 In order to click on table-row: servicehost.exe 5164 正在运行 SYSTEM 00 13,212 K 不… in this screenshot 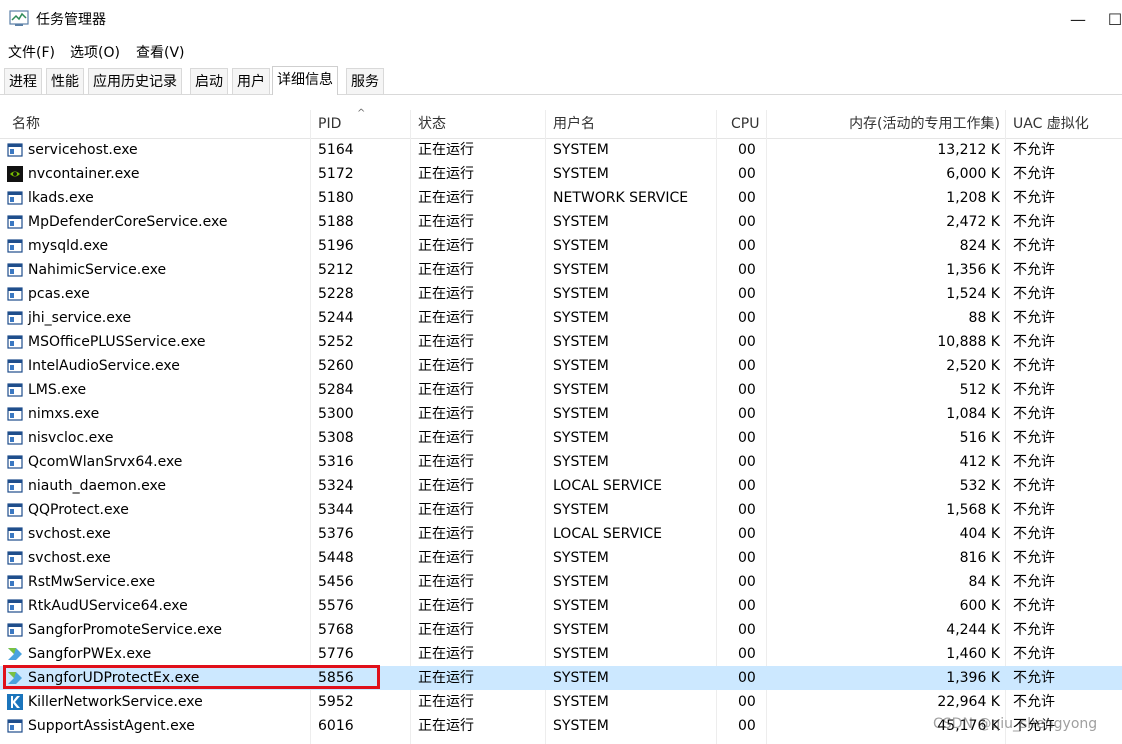, I will do `click(561, 150)`.